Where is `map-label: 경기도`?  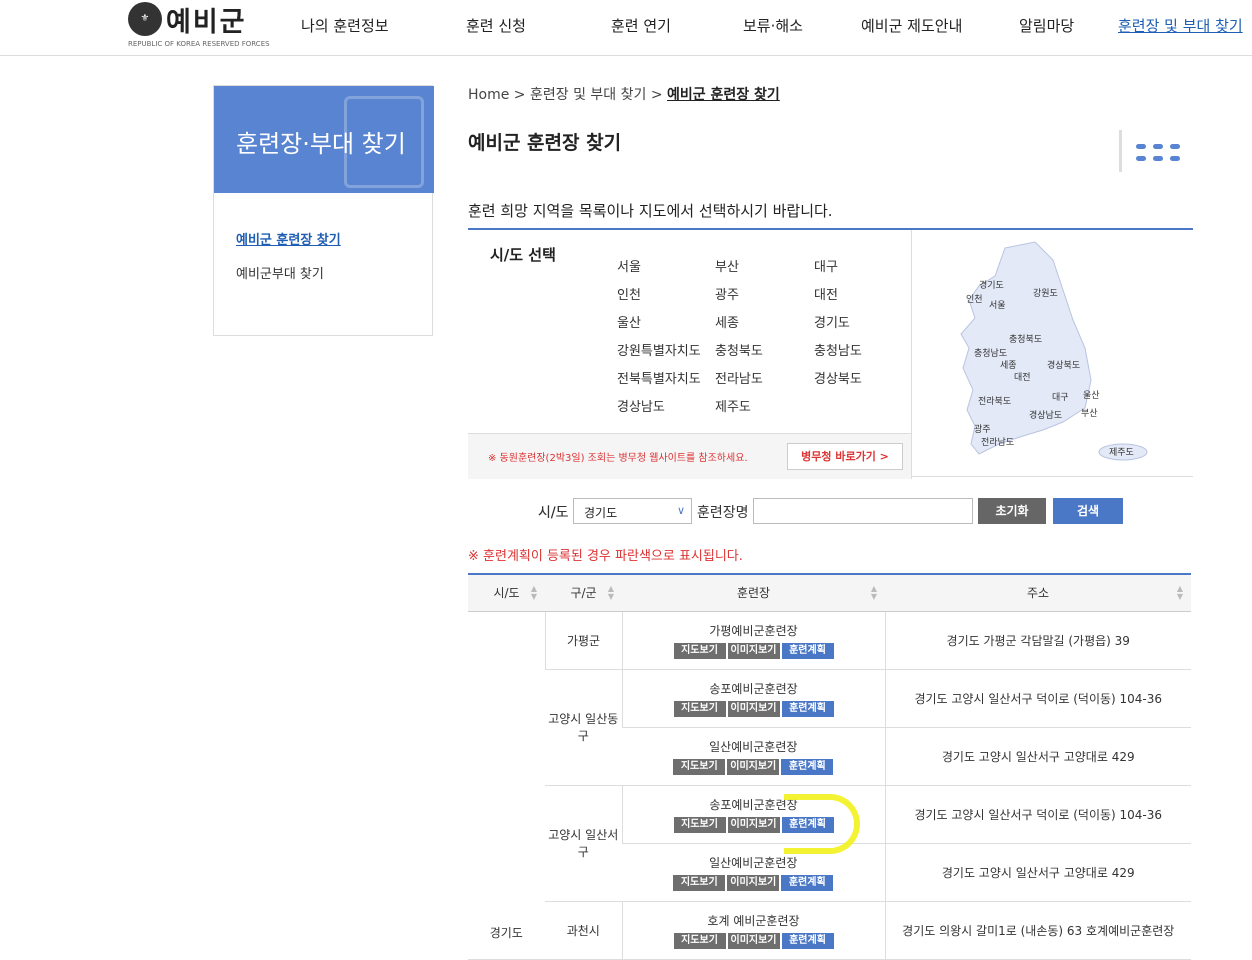 map-label: 경기도 is located at coordinates (991, 285).